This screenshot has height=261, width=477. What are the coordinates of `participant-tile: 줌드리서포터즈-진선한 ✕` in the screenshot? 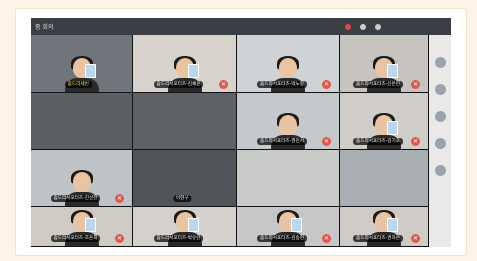 It's located at (82, 178).